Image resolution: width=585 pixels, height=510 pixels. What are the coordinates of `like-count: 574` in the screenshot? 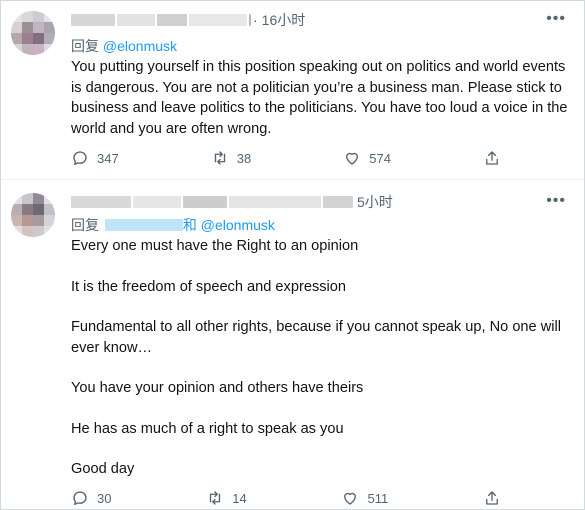 It's located at (380, 158).